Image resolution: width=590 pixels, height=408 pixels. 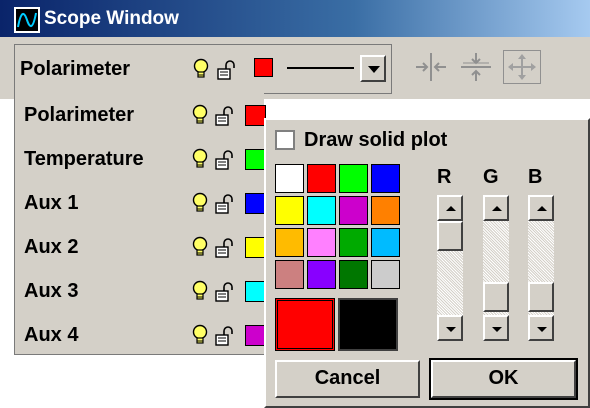 What do you see at coordinates (535, 177) in the screenshot?
I see `blue-channel-label: B` at bounding box center [535, 177].